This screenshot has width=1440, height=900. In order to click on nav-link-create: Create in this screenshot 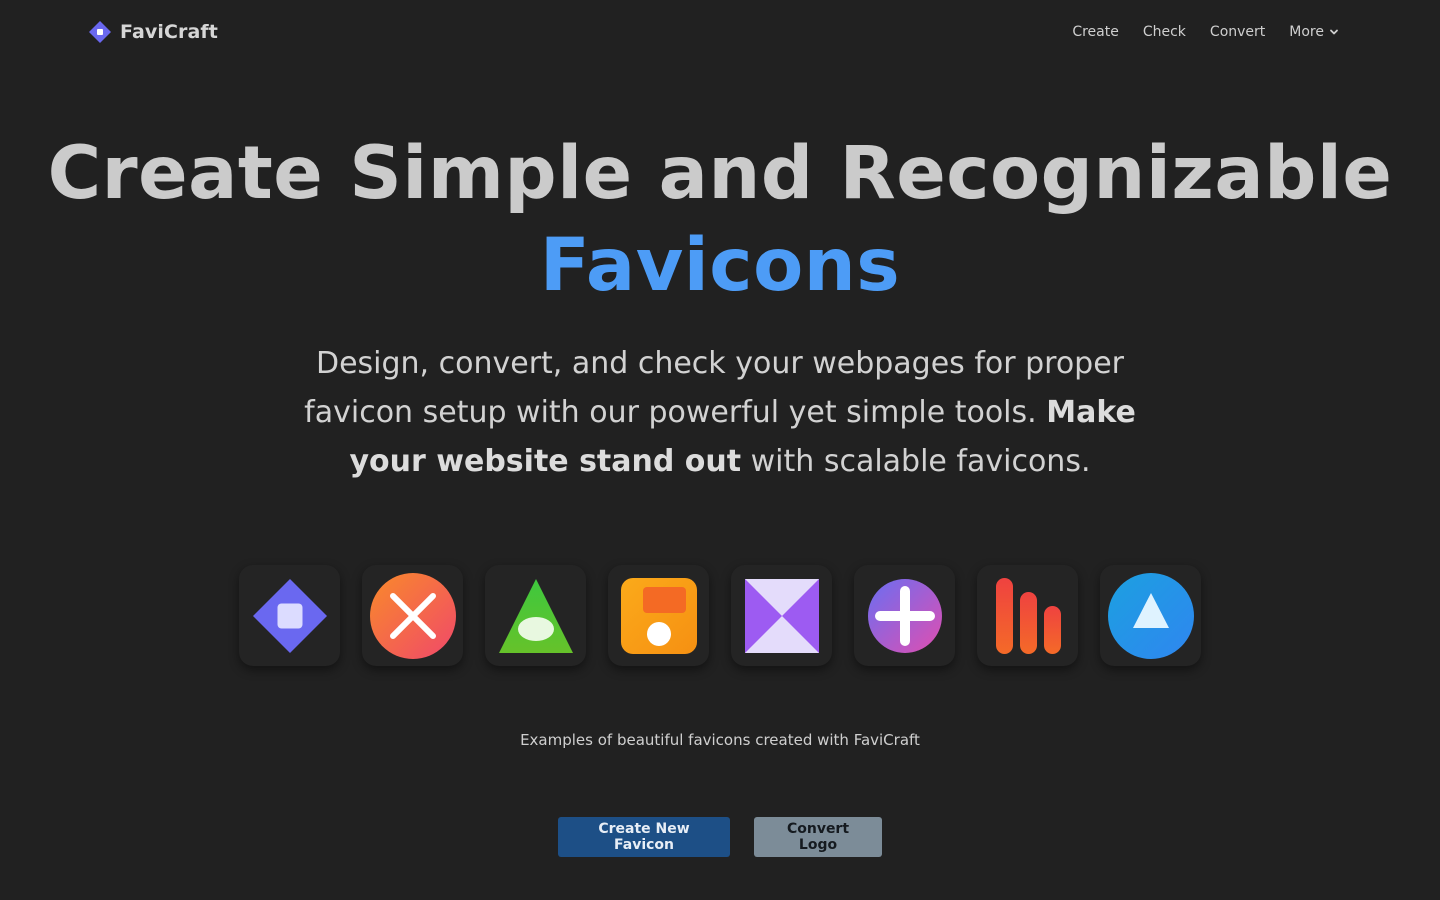, I will do `click(1095, 32)`.